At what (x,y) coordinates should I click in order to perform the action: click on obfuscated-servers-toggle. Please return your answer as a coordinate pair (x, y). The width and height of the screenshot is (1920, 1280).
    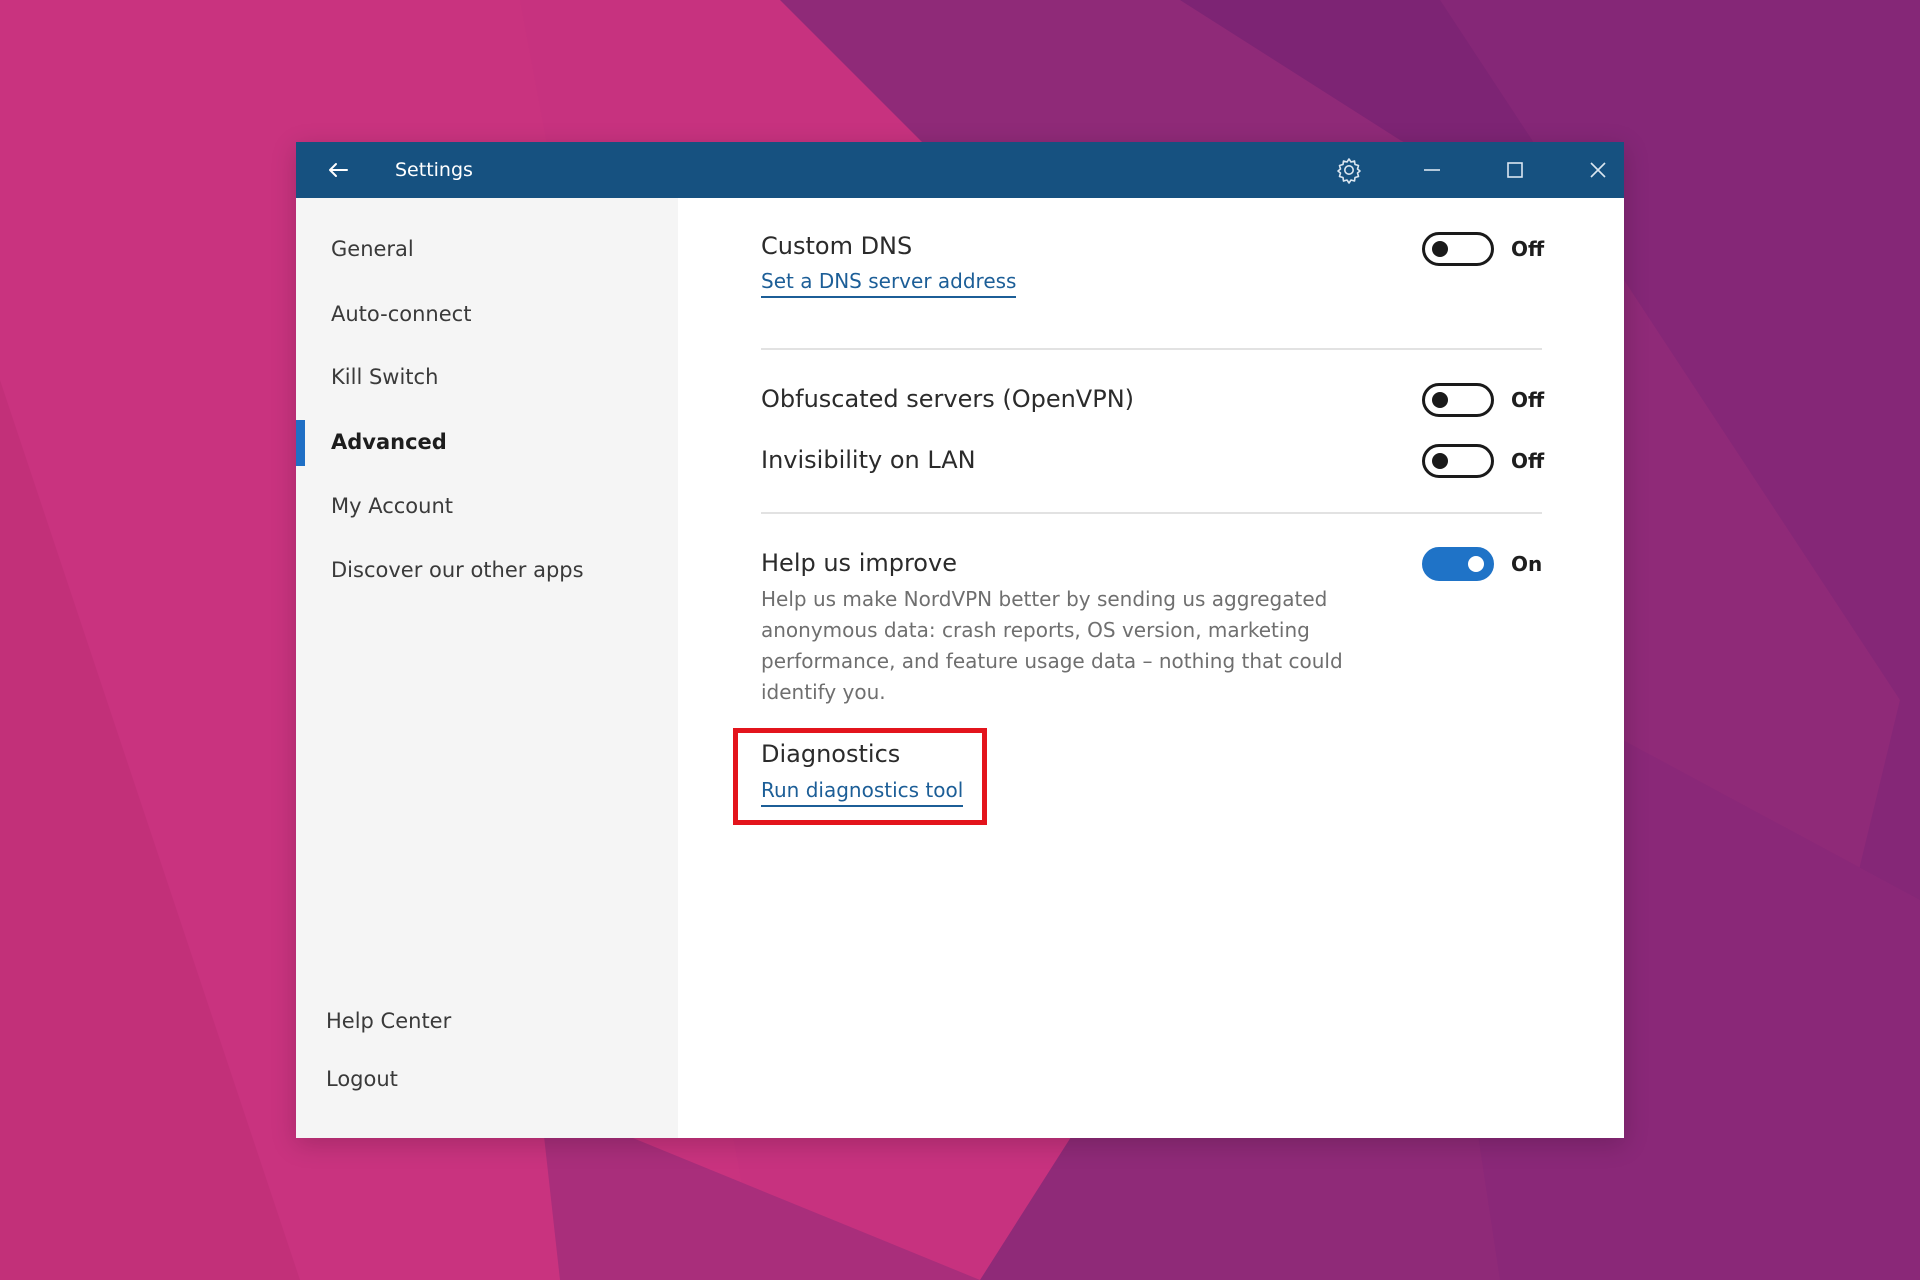
    Looking at the image, I should click on (1458, 400).